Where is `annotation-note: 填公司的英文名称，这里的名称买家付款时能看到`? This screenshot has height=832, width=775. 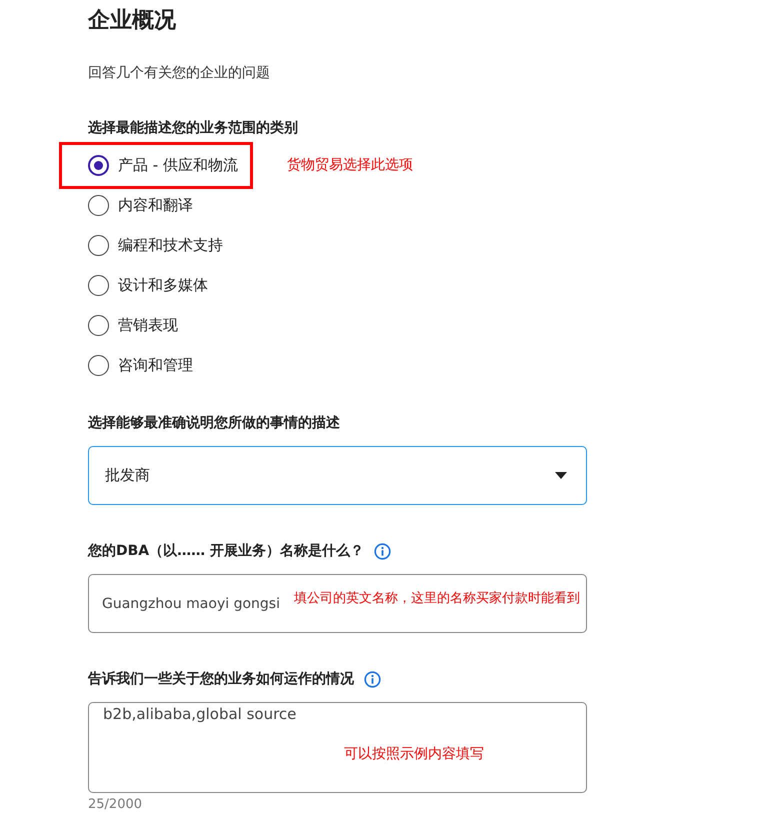
annotation-note: 填公司的英文名称，这里的名称买家付款时能看到 is located at coordinates (437, 598).